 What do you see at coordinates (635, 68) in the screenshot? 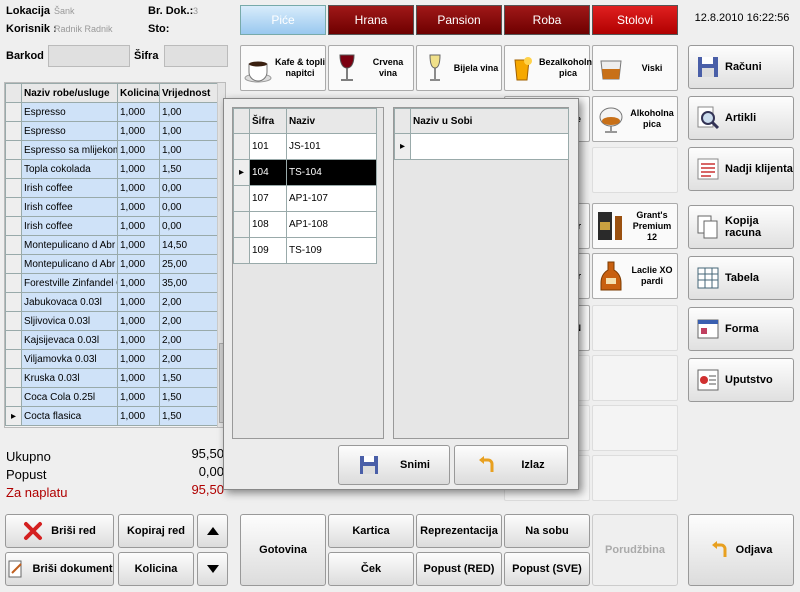
I see `product-viski: Viski` at bounding box center [635, 68].